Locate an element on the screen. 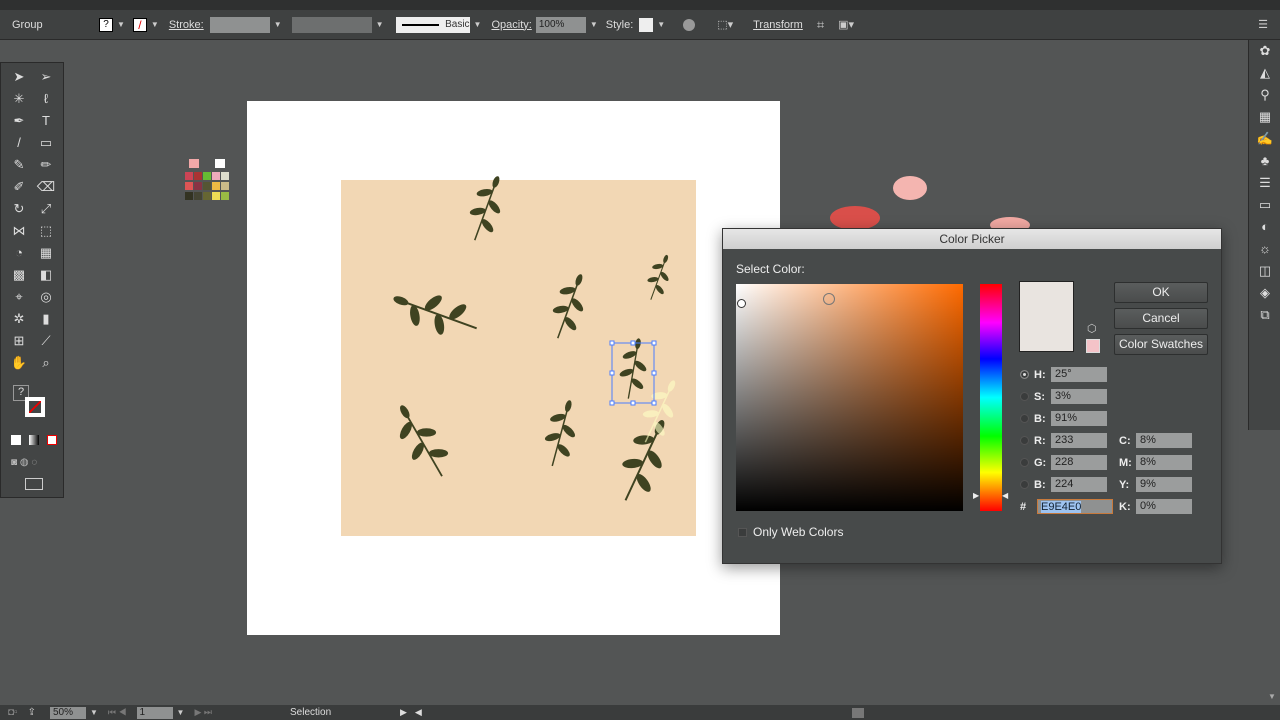 Image resolution: width=1280 pixels, height=720 pixels. hex-label: # is located at coordinates (1023, 506).